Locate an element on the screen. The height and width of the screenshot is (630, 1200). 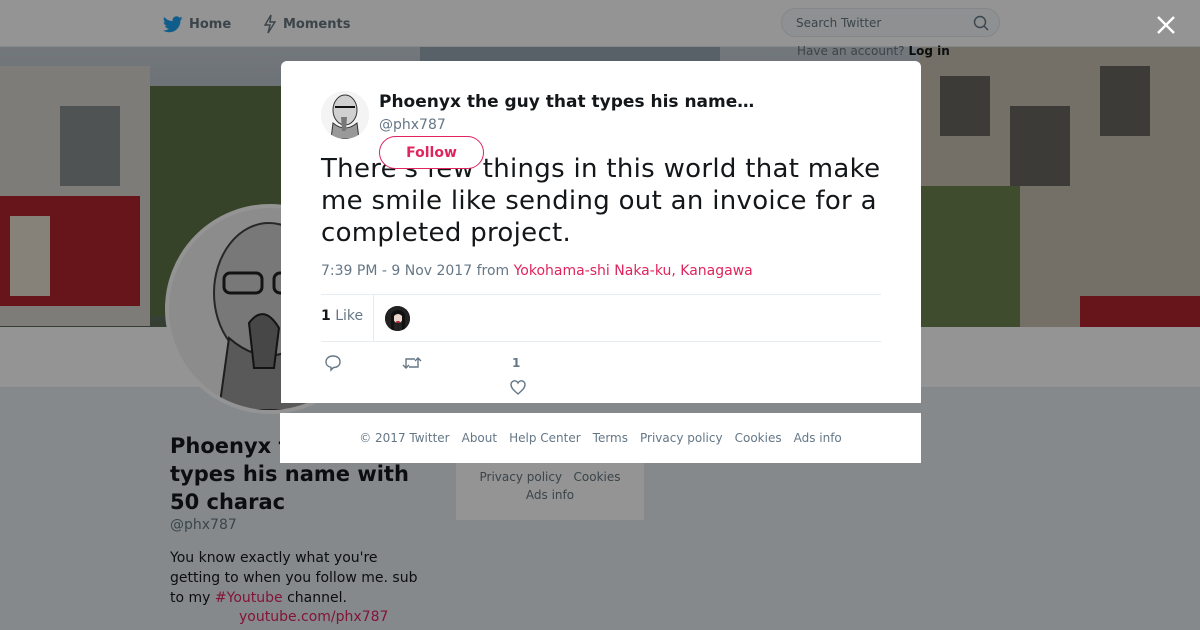
copyright-text: © 2017 Twitter is located at coordinates (404, 438).